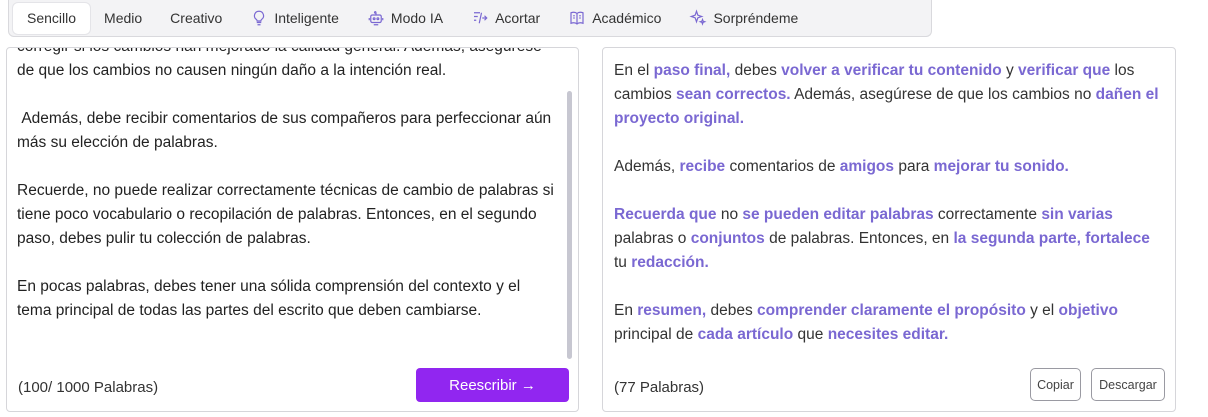 This screenshot has width=1208, height=417. I want to click on mode-tab-medio: Medio, so click(123, 18).